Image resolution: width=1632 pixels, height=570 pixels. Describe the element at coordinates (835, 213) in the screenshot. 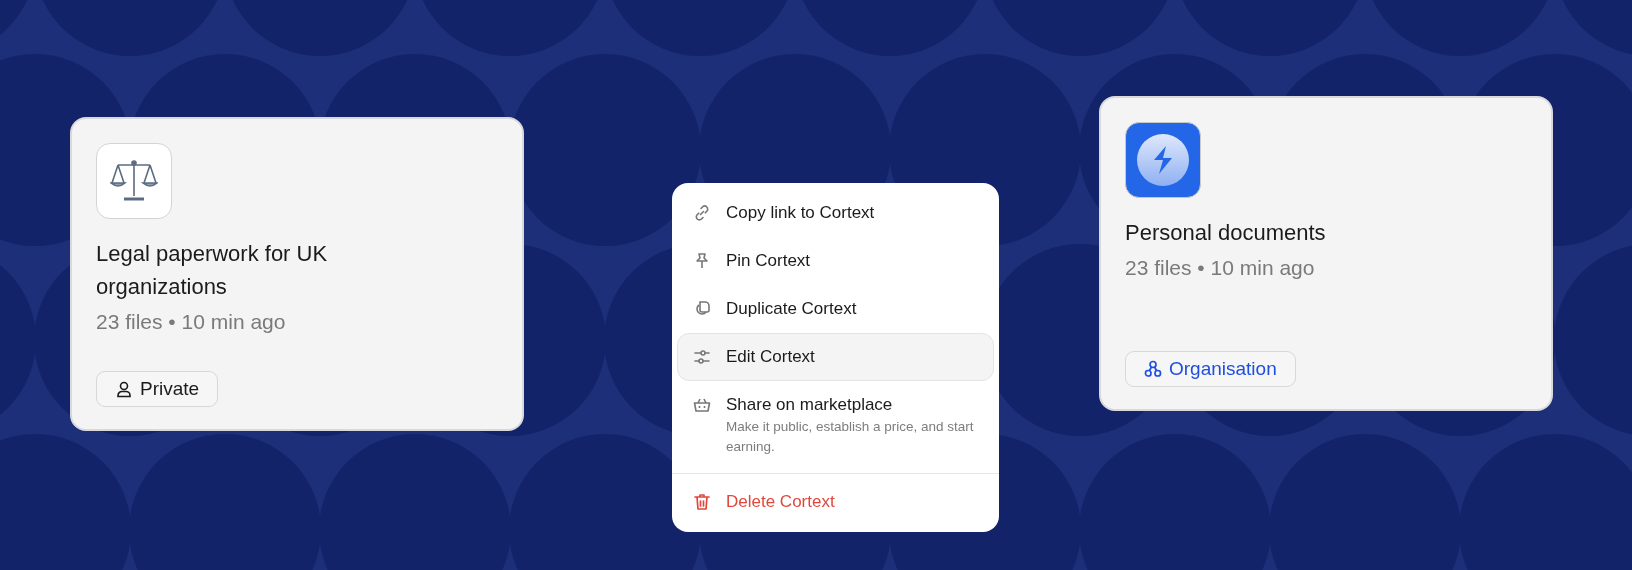

I see `menu-item: Copy link to Cortext` at that location.